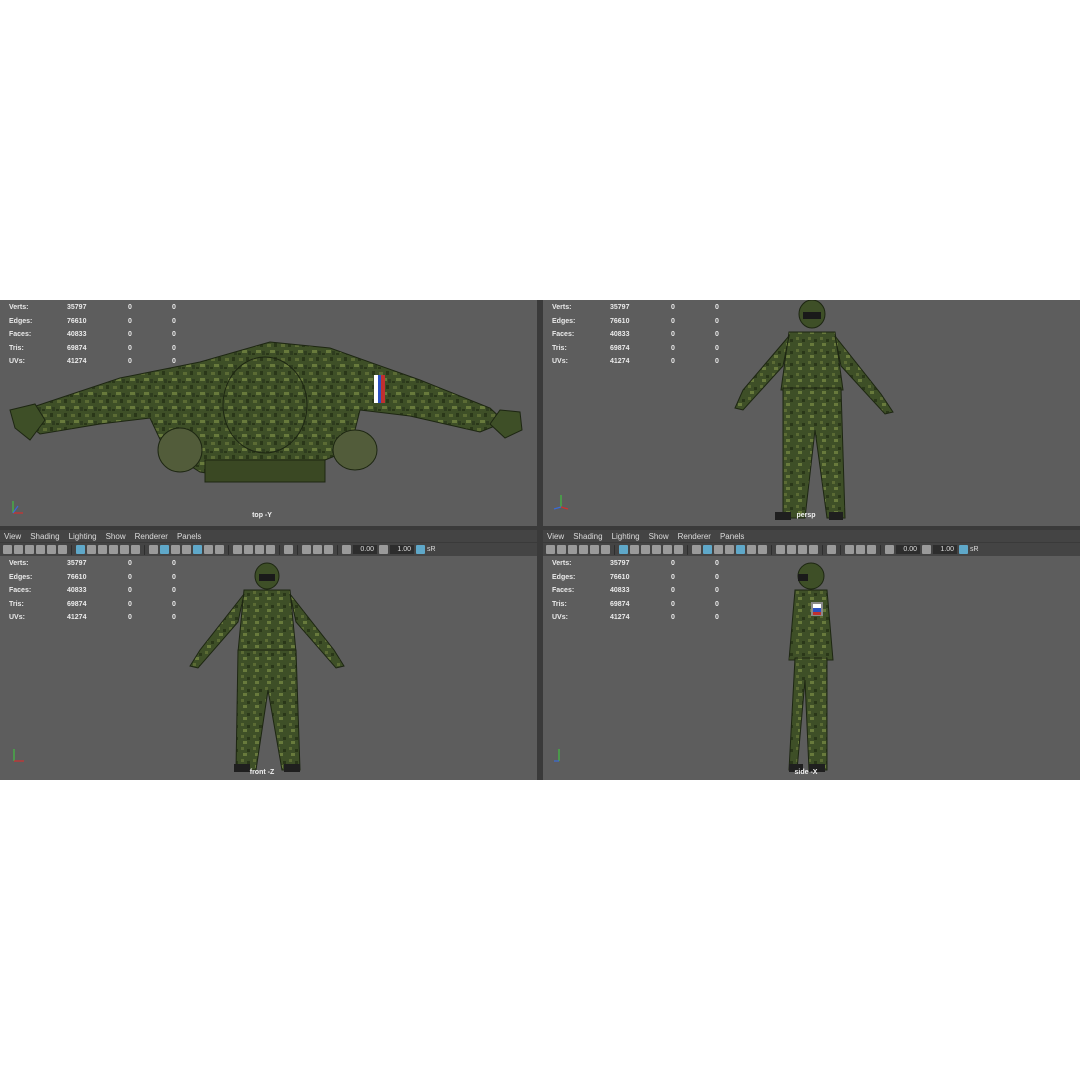 The width and height of the screenshot is (1080, 1080). I want to click on soldier-model-side-view, so click(811, 655).